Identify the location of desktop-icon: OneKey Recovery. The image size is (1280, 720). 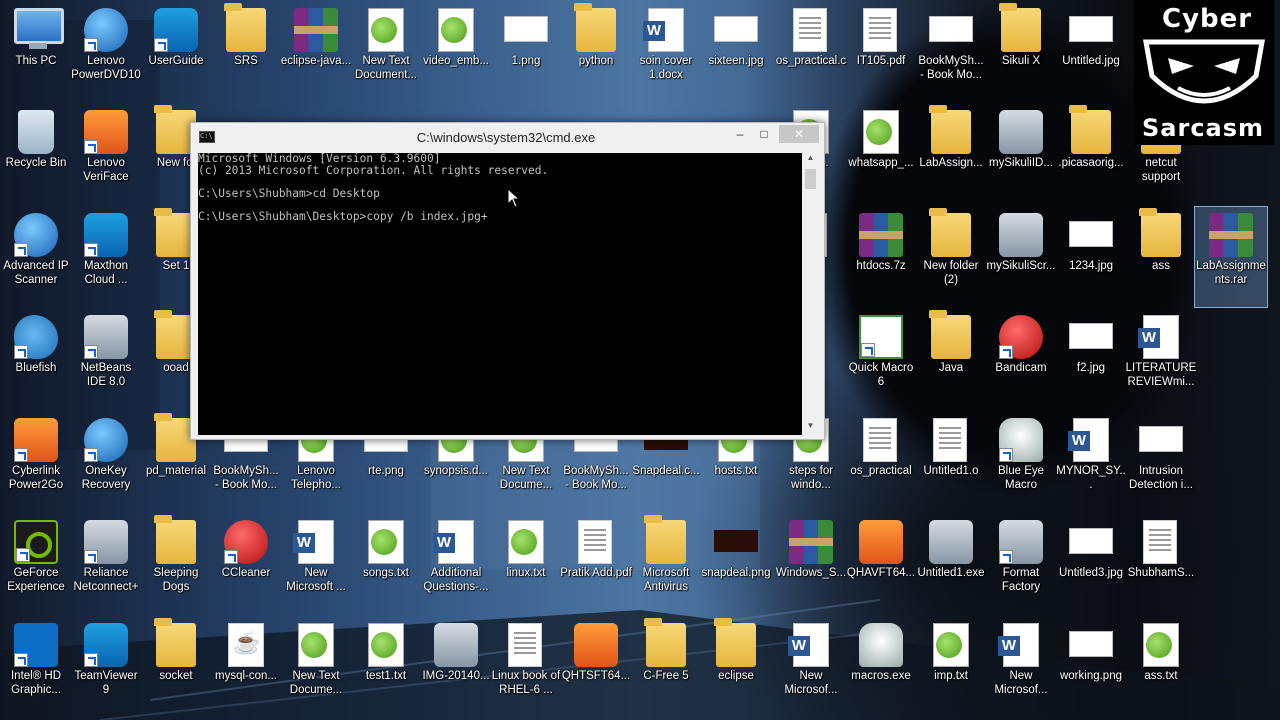
(106, 462).